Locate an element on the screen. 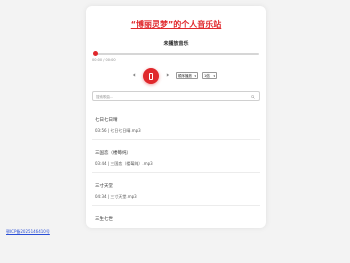 The height and width of the screenshot is (263, 350). speed-select: 1倍 ▾ is located at coordinates (209, 75).